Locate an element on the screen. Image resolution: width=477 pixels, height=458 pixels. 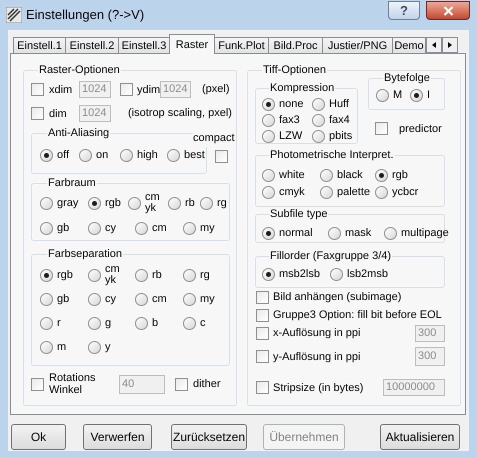
checkbox-label: compact is located at coordinates (214, 138).